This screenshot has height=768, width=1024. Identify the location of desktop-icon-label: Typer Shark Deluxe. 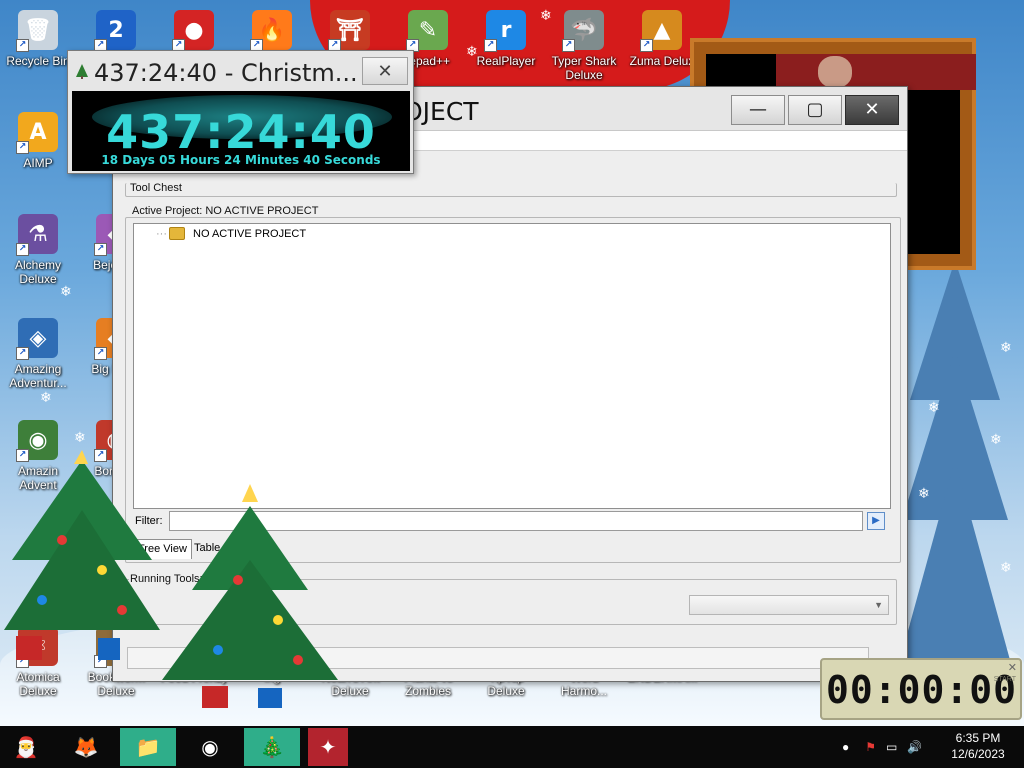
(584, 68).